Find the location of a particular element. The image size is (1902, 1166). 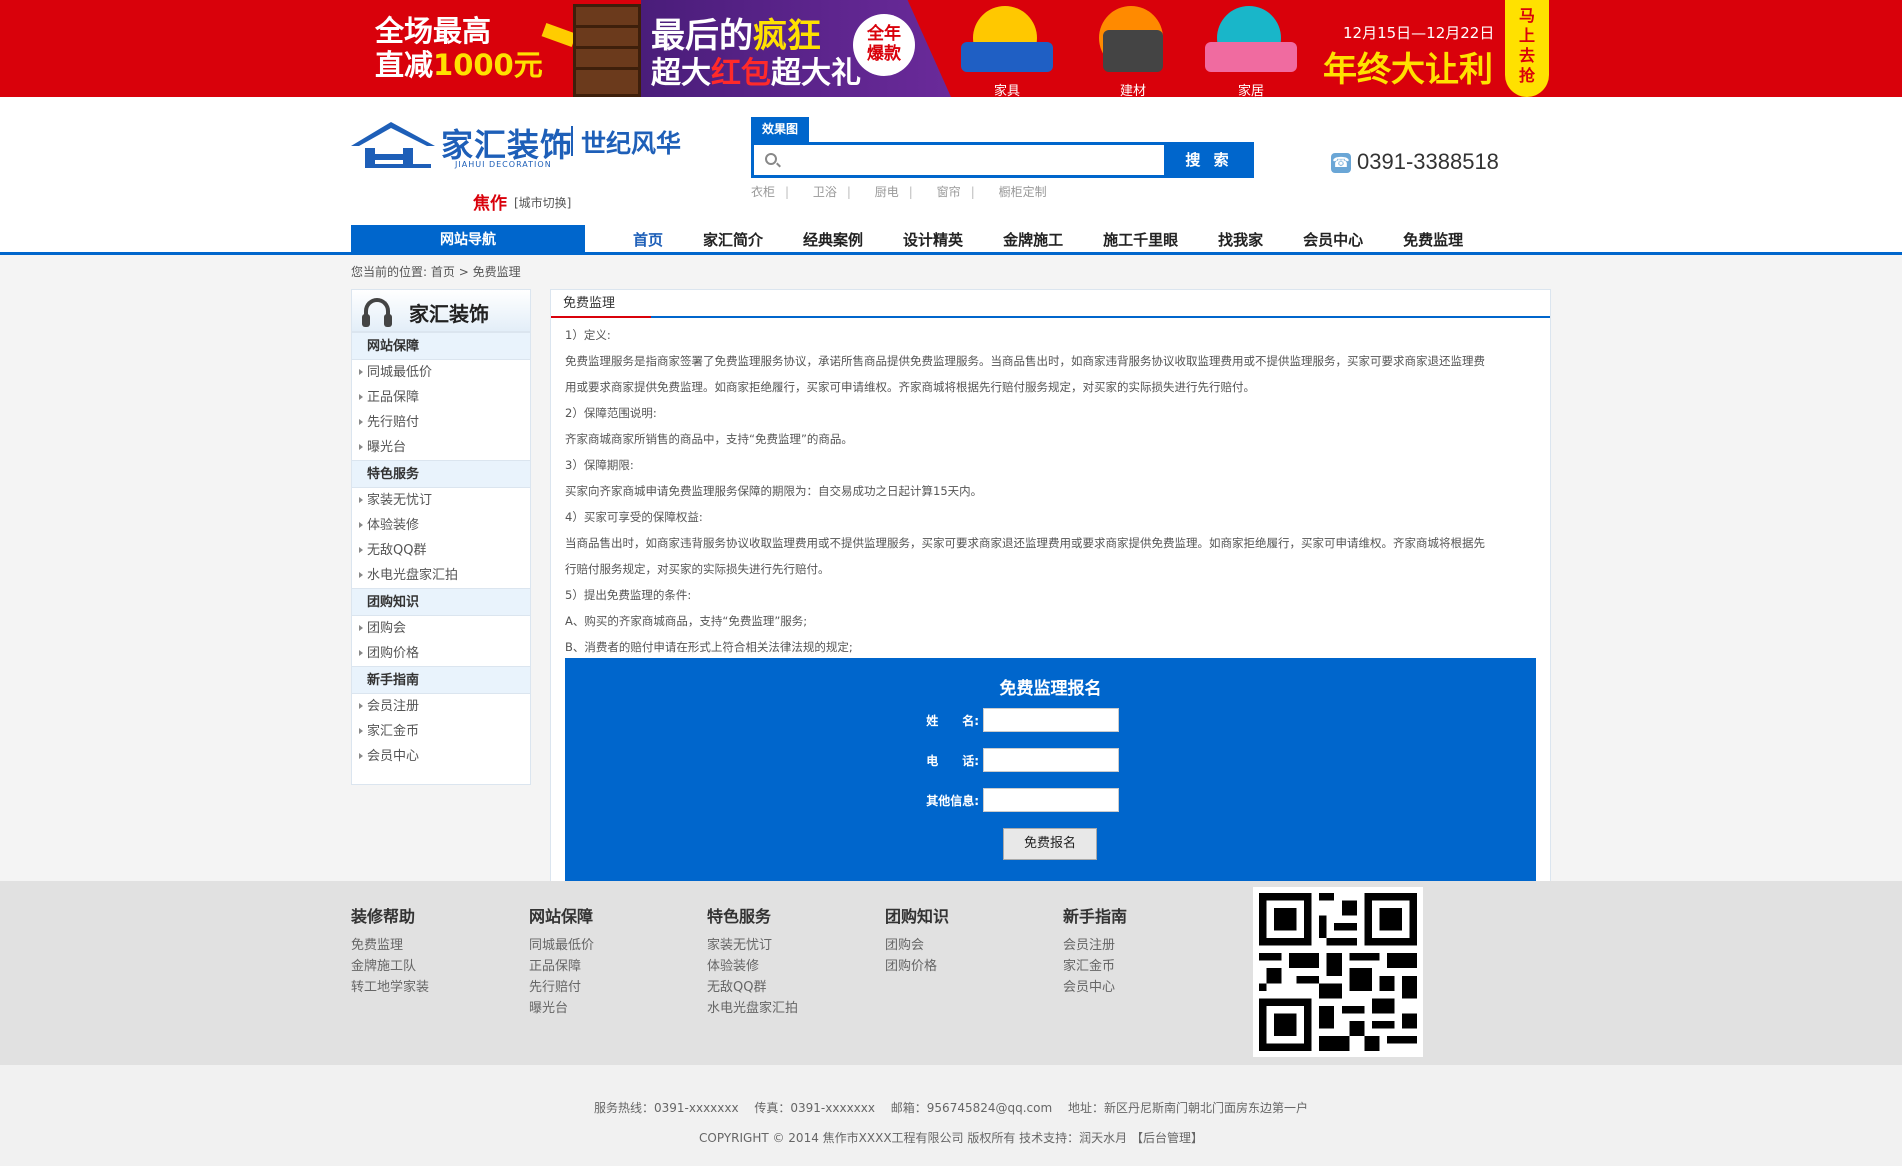

footer-link: 无敌QQ群 is located at coordinates (787, 987).